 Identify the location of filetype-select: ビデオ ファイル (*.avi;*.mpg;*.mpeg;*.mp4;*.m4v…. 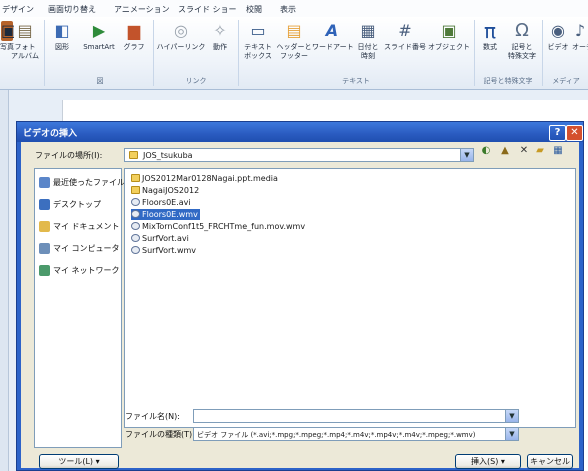
(356, 434).